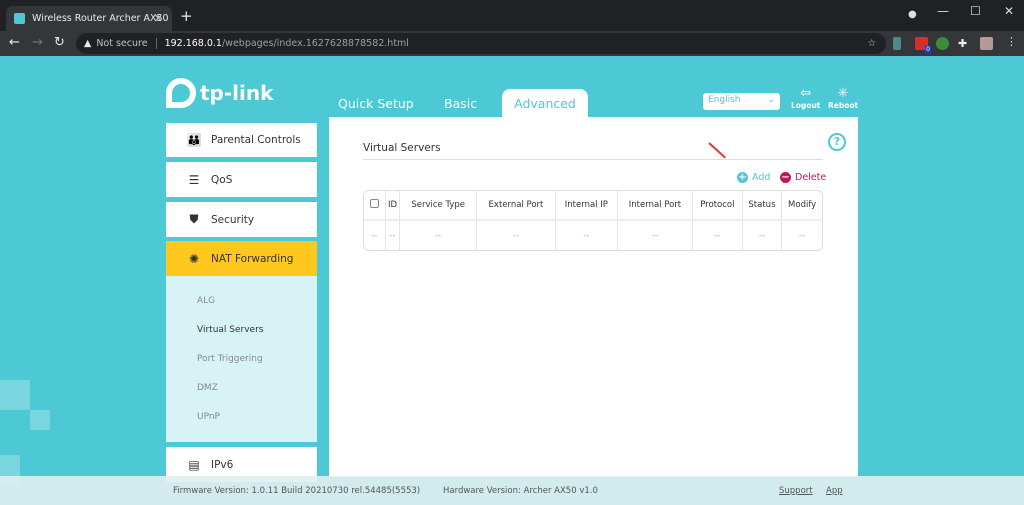 The image size is (1024, 505). Describe the element at coordinates (796, 491) in the screenshot. I see `support-link: Support` at that location.